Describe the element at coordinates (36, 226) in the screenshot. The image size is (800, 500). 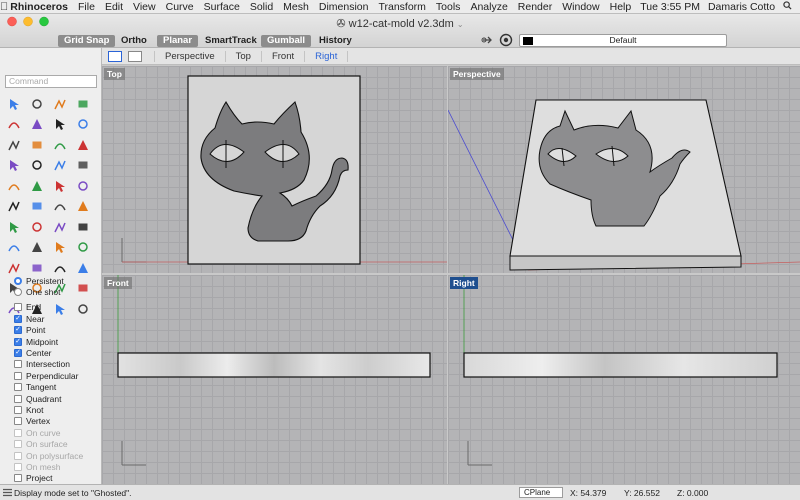
I see `move-icon` at that location.